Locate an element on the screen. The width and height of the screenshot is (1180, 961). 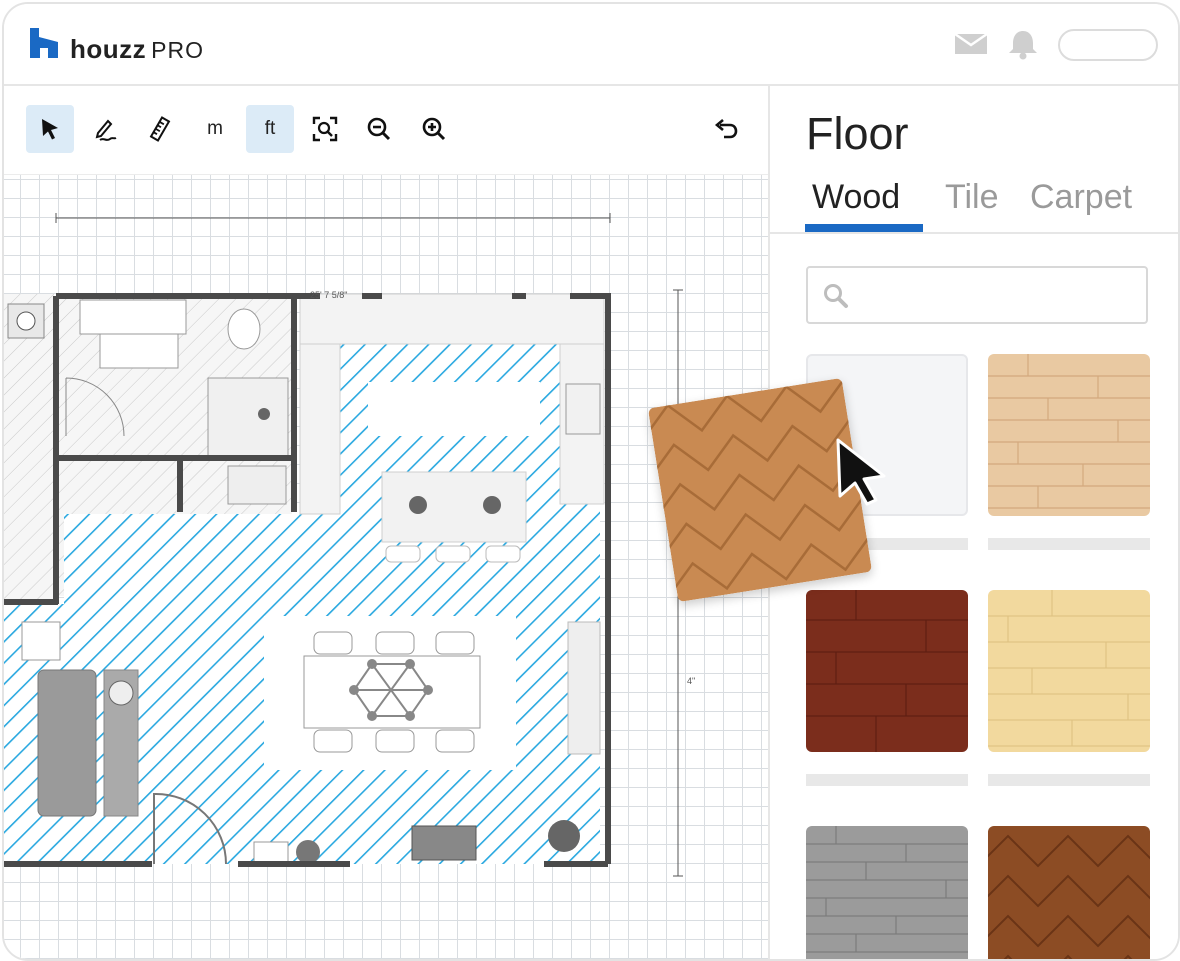
pointer-icon is located at coordinates (50, 129).